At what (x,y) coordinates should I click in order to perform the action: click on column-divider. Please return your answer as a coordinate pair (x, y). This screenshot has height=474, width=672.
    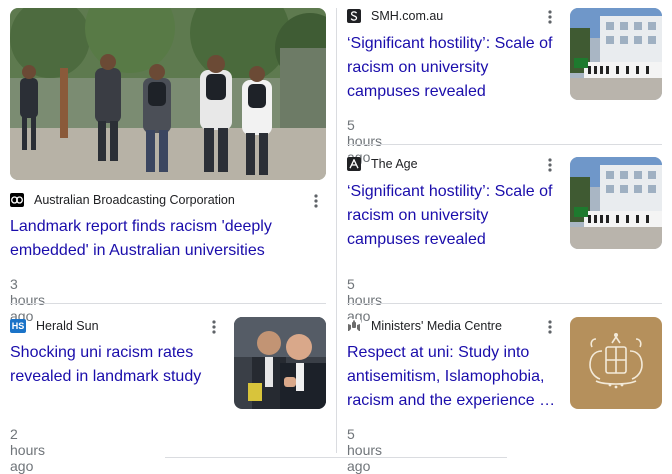
    Looking at the image, I should click on (336, 230).